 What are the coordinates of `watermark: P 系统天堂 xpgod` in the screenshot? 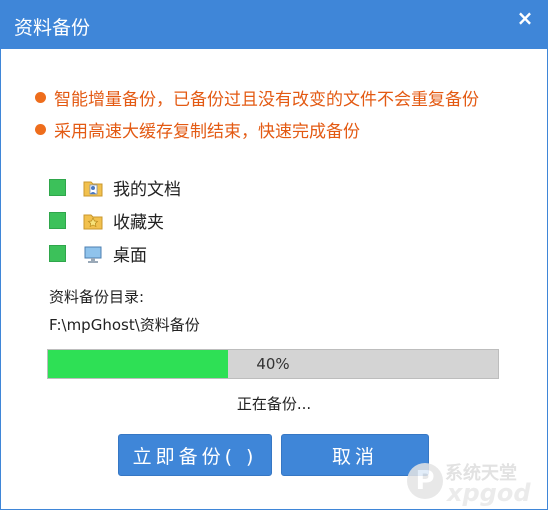 It's located at (474, 484).